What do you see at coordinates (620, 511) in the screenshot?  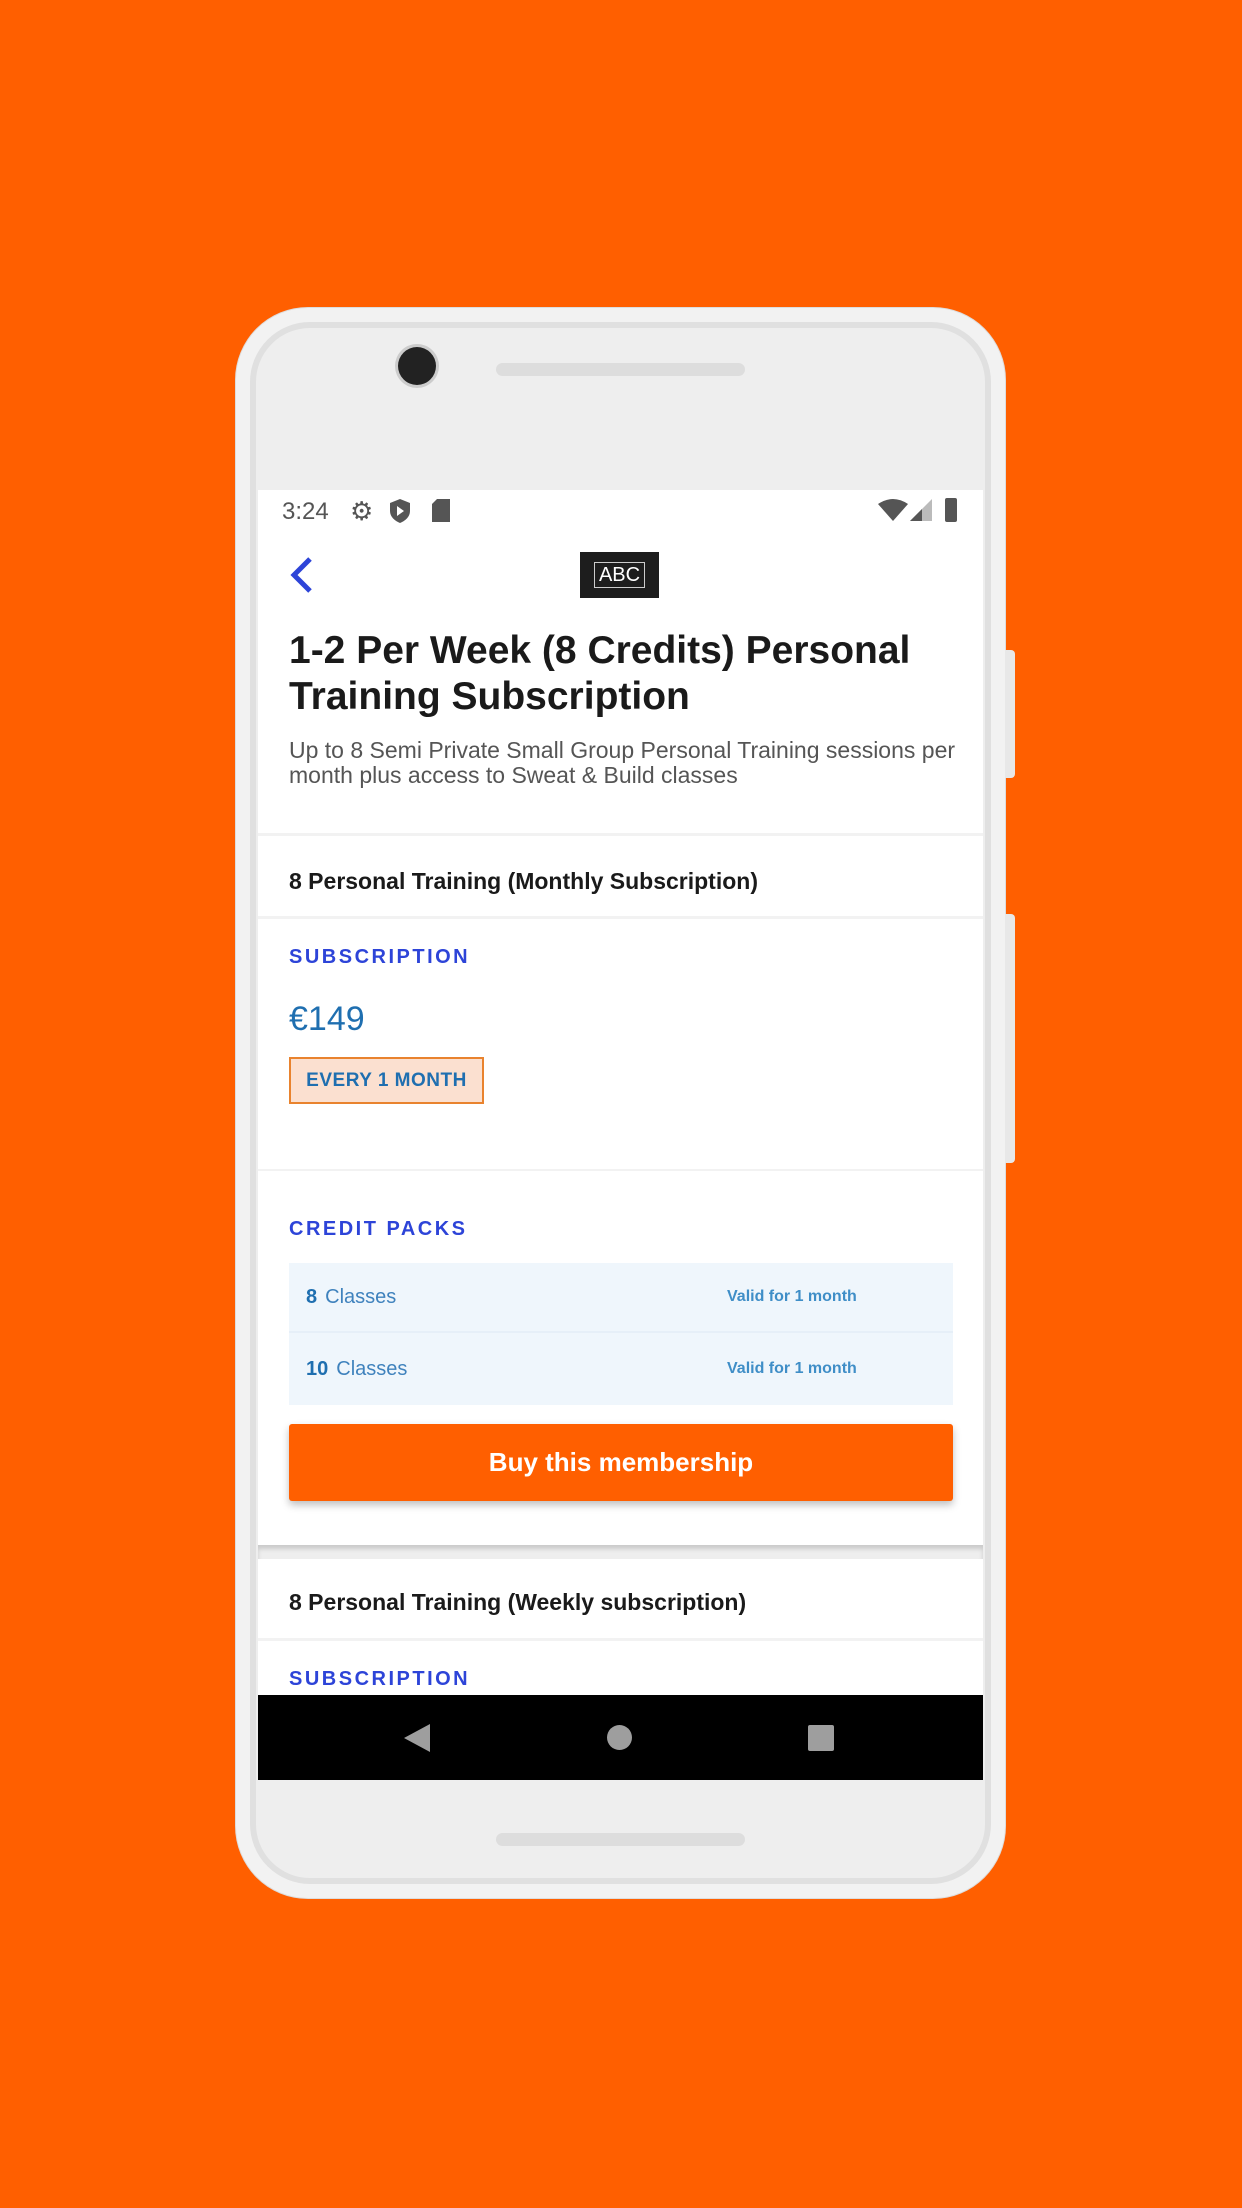 I see `status-bar: 3:24 ⚙` at bounding box center [620, 511].